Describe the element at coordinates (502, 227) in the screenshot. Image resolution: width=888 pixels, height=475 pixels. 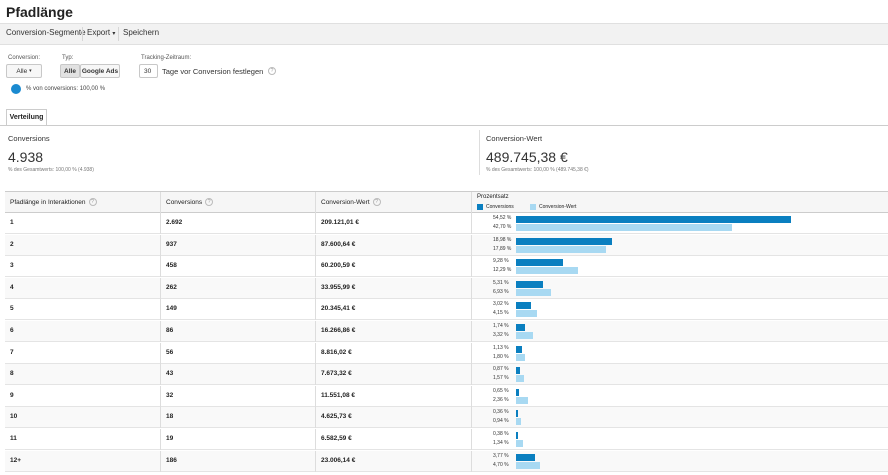
I see `percent-value-label: 42,70 %` at that location.